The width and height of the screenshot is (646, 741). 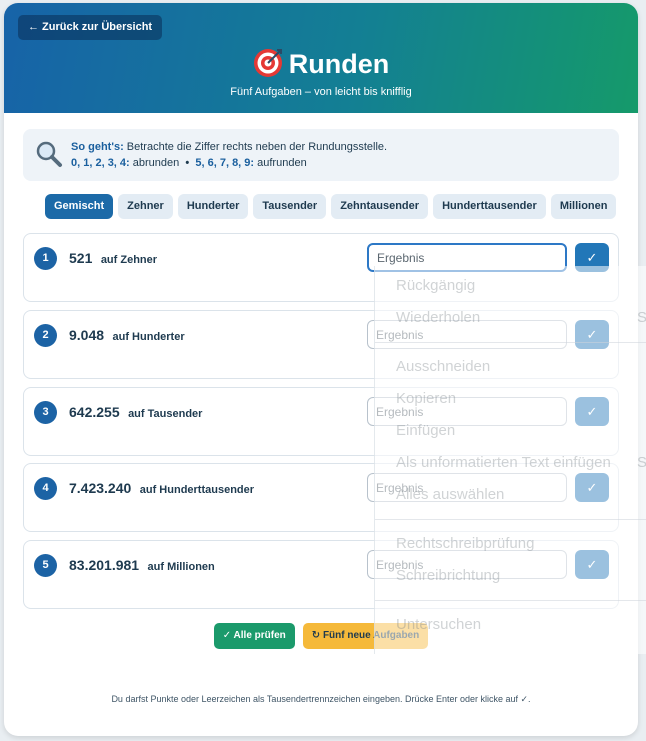 I want to click on task-value: 83.201.981, so click(x=104, y=565).